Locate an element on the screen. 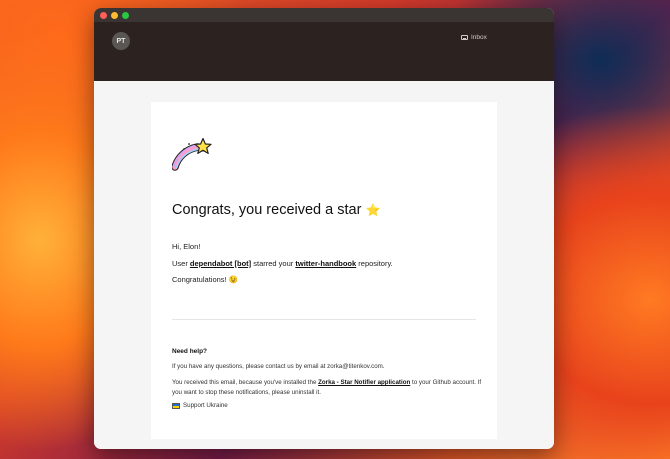 This screenshot has height=459, width=670. ukraine-flag-icon is located at coordinates (176, 405).